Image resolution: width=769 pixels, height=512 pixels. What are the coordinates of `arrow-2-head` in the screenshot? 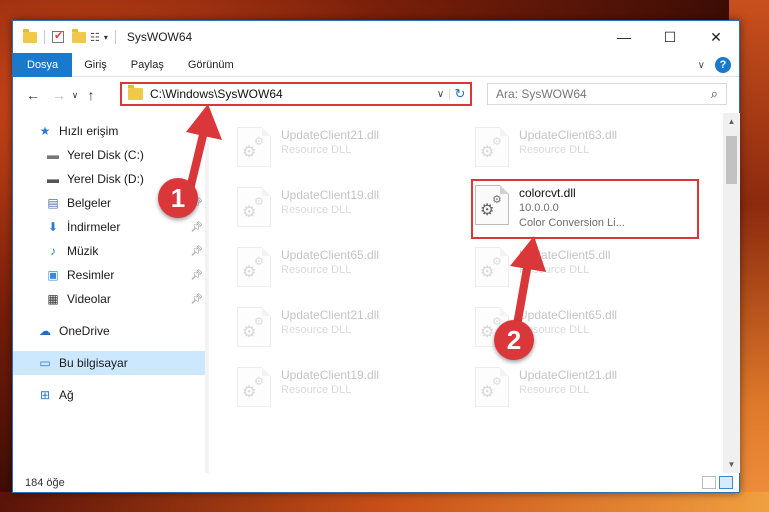 It's located at (528, 254).